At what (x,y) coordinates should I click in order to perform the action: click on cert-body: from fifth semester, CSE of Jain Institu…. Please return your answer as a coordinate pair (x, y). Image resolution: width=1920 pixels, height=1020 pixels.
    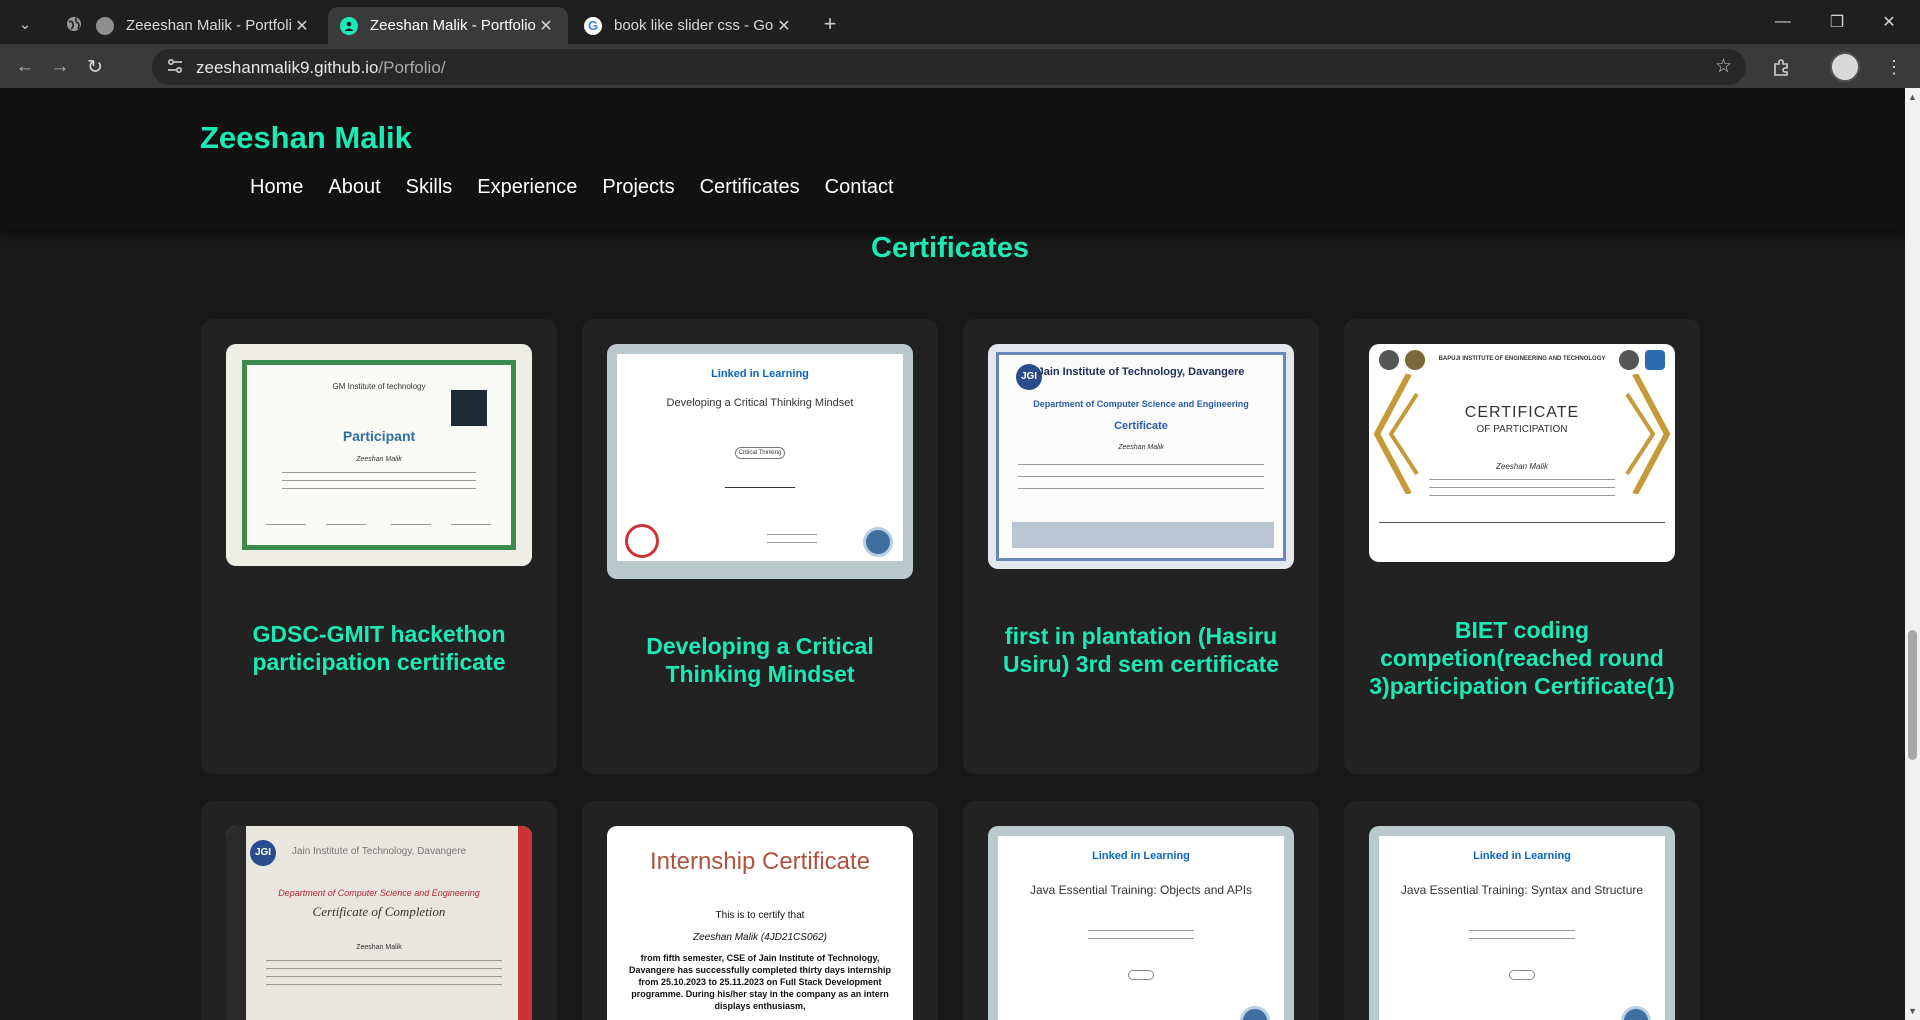
    Looking at the image, I should click on (760, 982).